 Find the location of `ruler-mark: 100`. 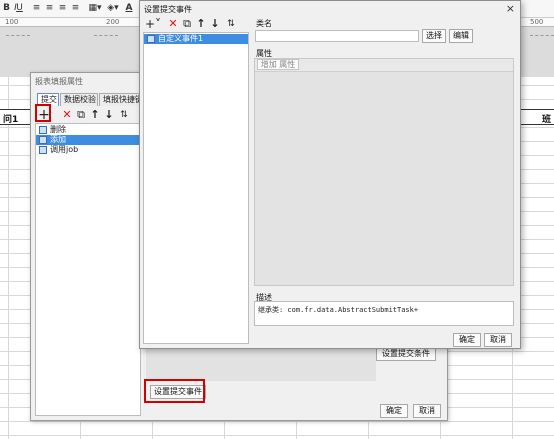

ruler-mark: 100 is located at coordinates (12, 22).